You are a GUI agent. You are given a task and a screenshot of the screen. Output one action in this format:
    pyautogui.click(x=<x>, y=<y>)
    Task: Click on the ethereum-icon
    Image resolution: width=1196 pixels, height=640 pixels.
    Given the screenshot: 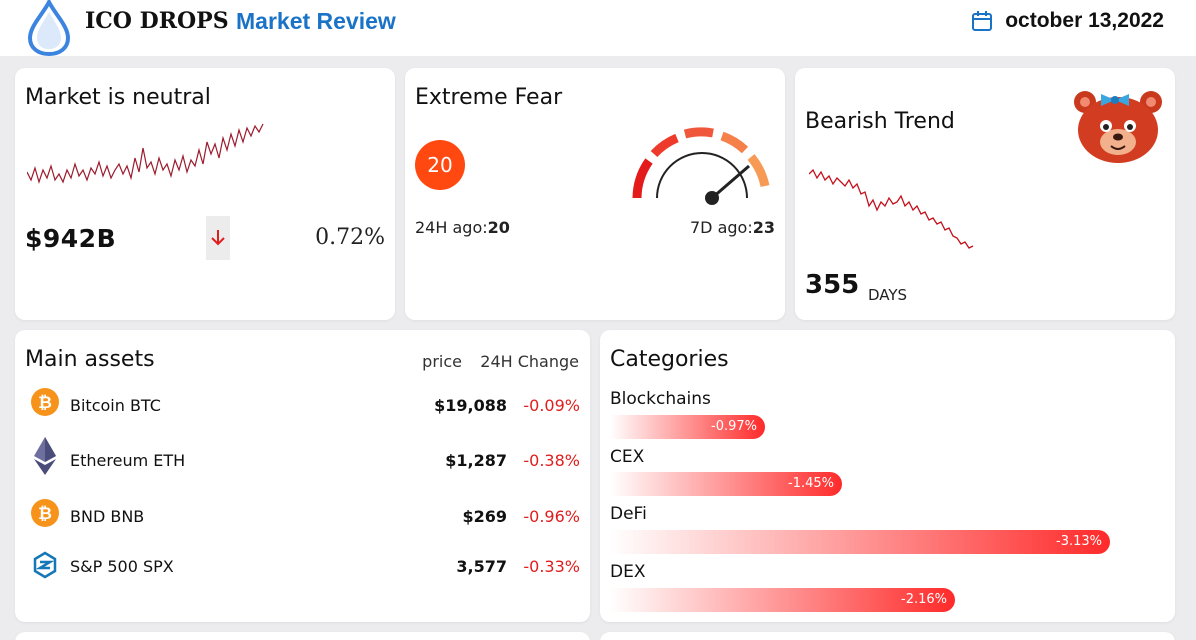 What is the action you would take?
    pyautogui.click(x=45, y=456)
    